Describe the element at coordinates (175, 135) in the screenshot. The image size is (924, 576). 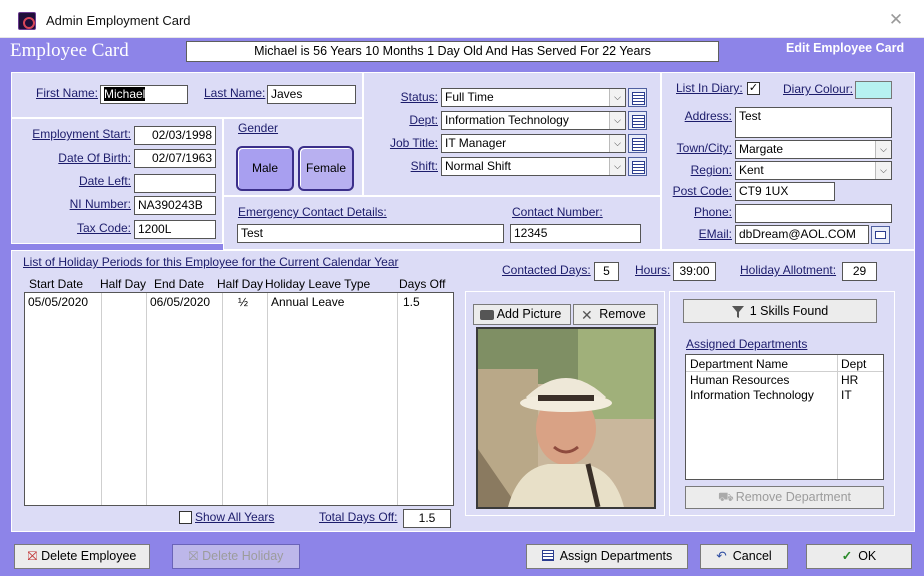
I see `employment-start-field: 02/03/1998` at that location.